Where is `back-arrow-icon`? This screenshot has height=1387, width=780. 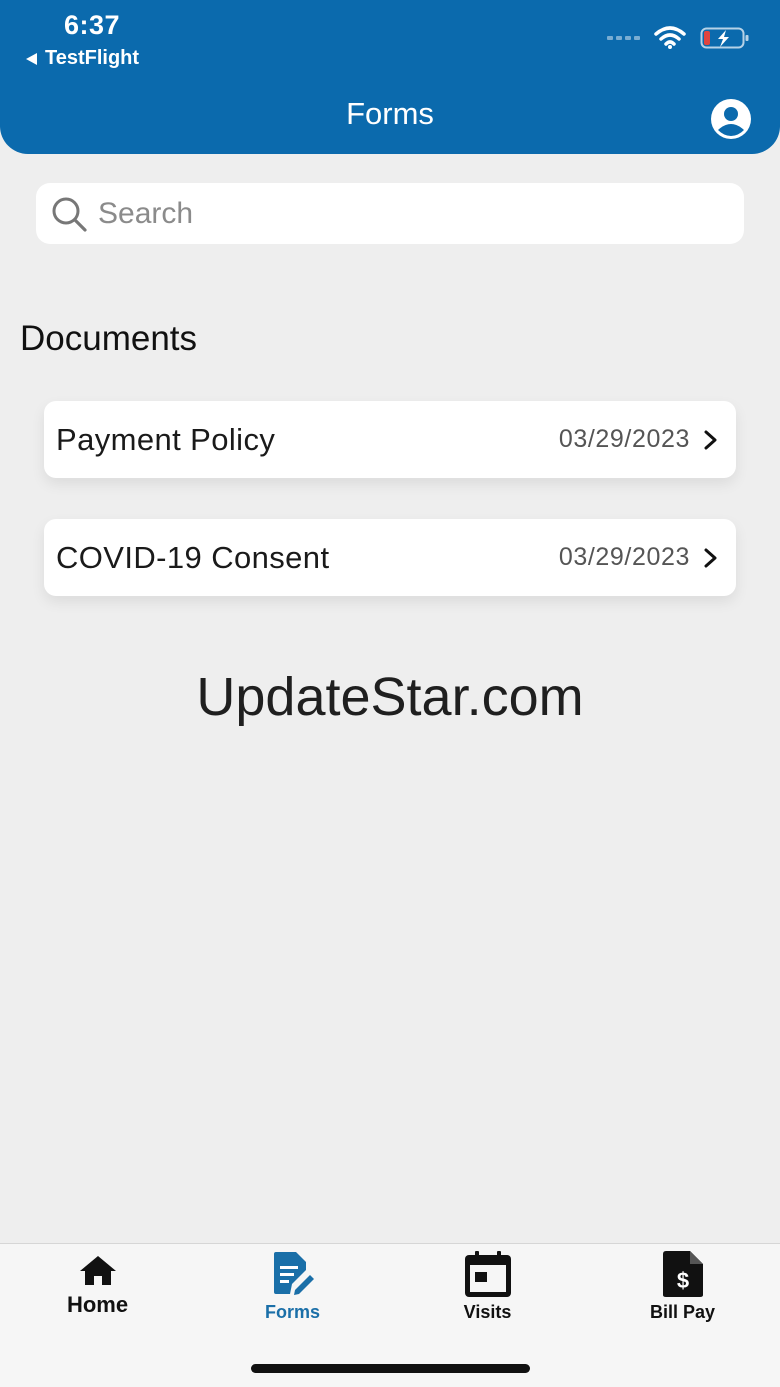 back-arrow-icon is located at coordinates (31, 58).